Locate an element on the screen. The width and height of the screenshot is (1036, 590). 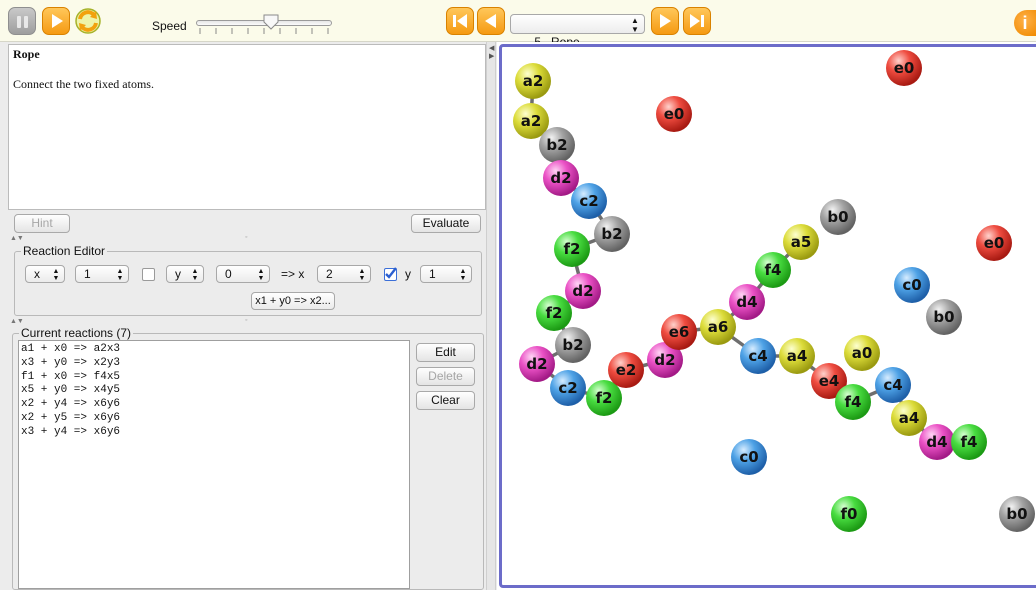
atom-label: f0 is located at coordinates (849, 514).